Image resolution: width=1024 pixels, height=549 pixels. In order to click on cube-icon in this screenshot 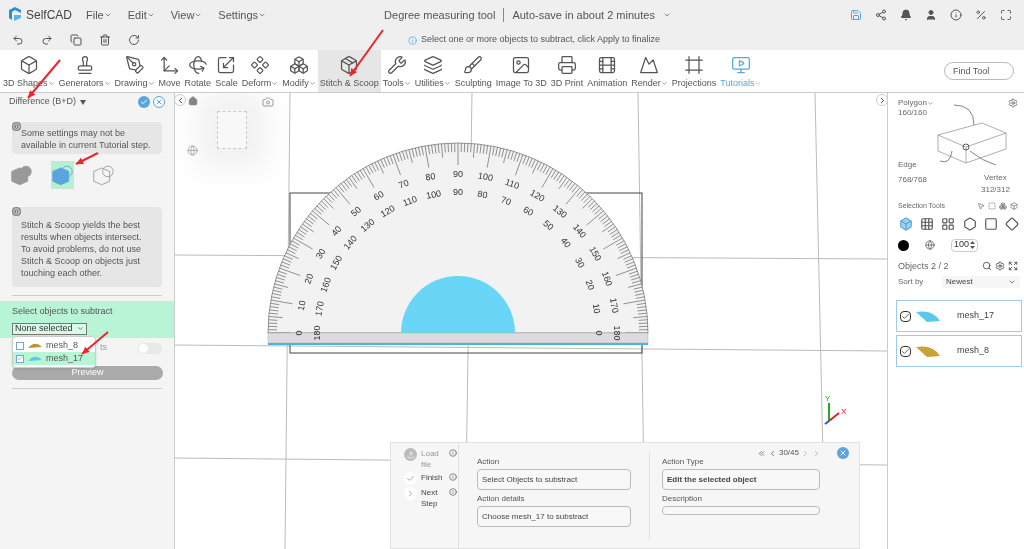, I will do `click(1014, 206)`.